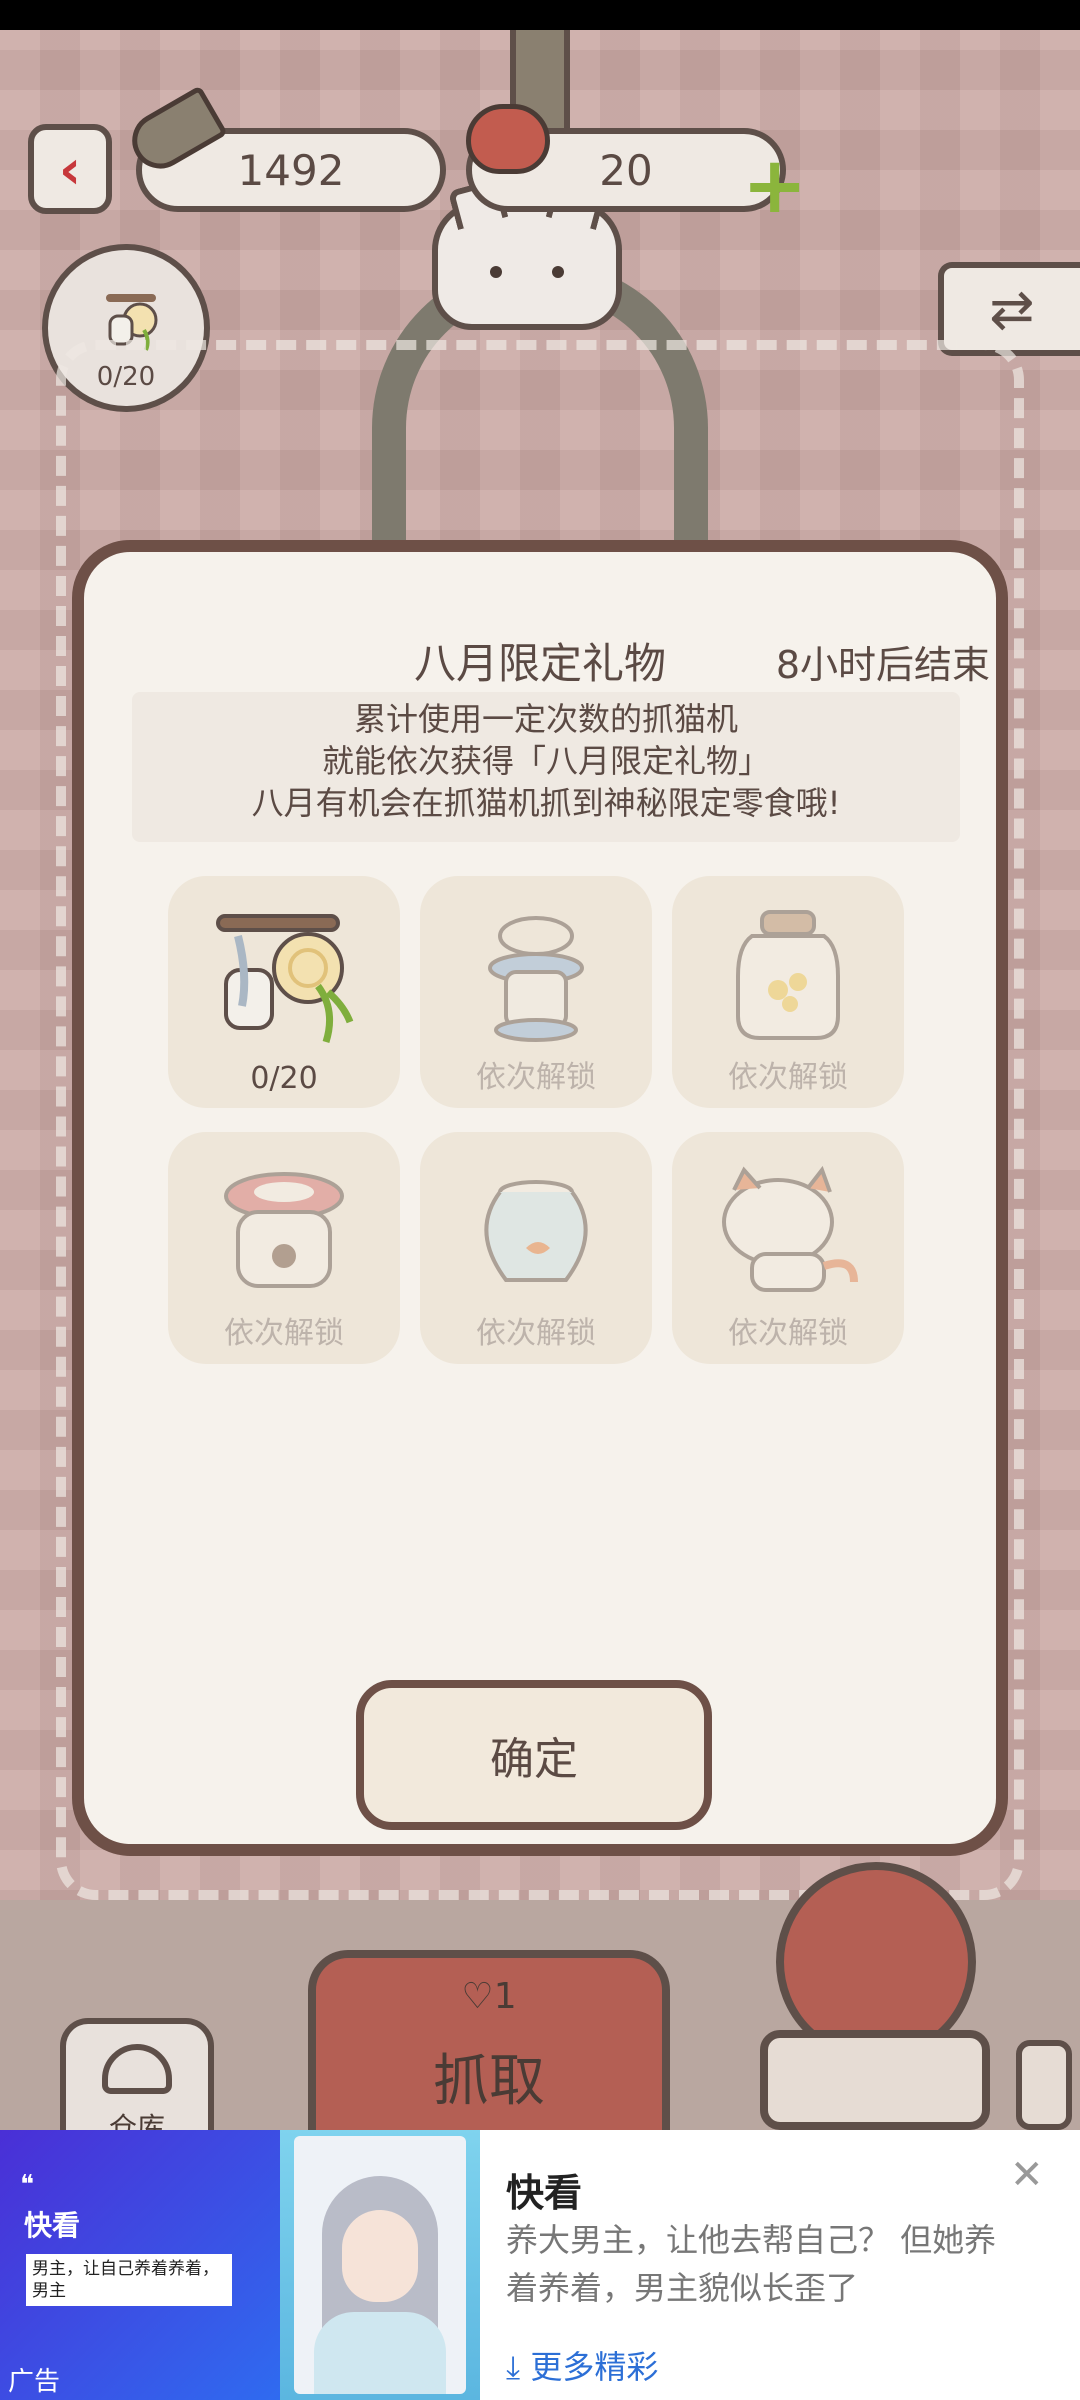  I want to click on storage-button: 仓库, so click(137, 2081).